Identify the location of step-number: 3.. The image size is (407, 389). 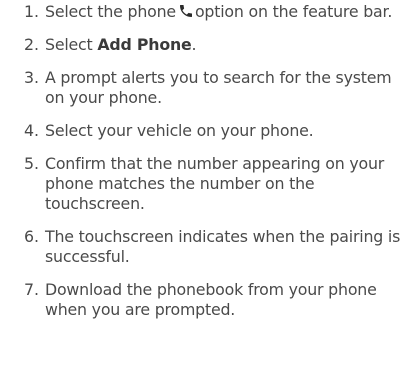
(32, 77).